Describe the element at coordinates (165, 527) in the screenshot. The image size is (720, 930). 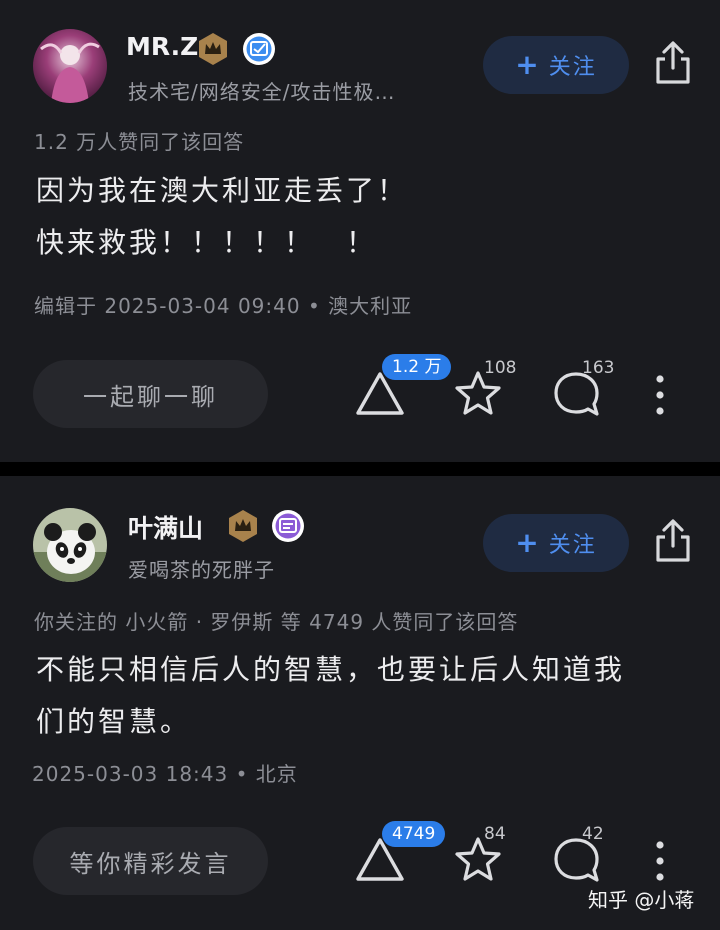
I see `author-name: 叶满山` at that location.